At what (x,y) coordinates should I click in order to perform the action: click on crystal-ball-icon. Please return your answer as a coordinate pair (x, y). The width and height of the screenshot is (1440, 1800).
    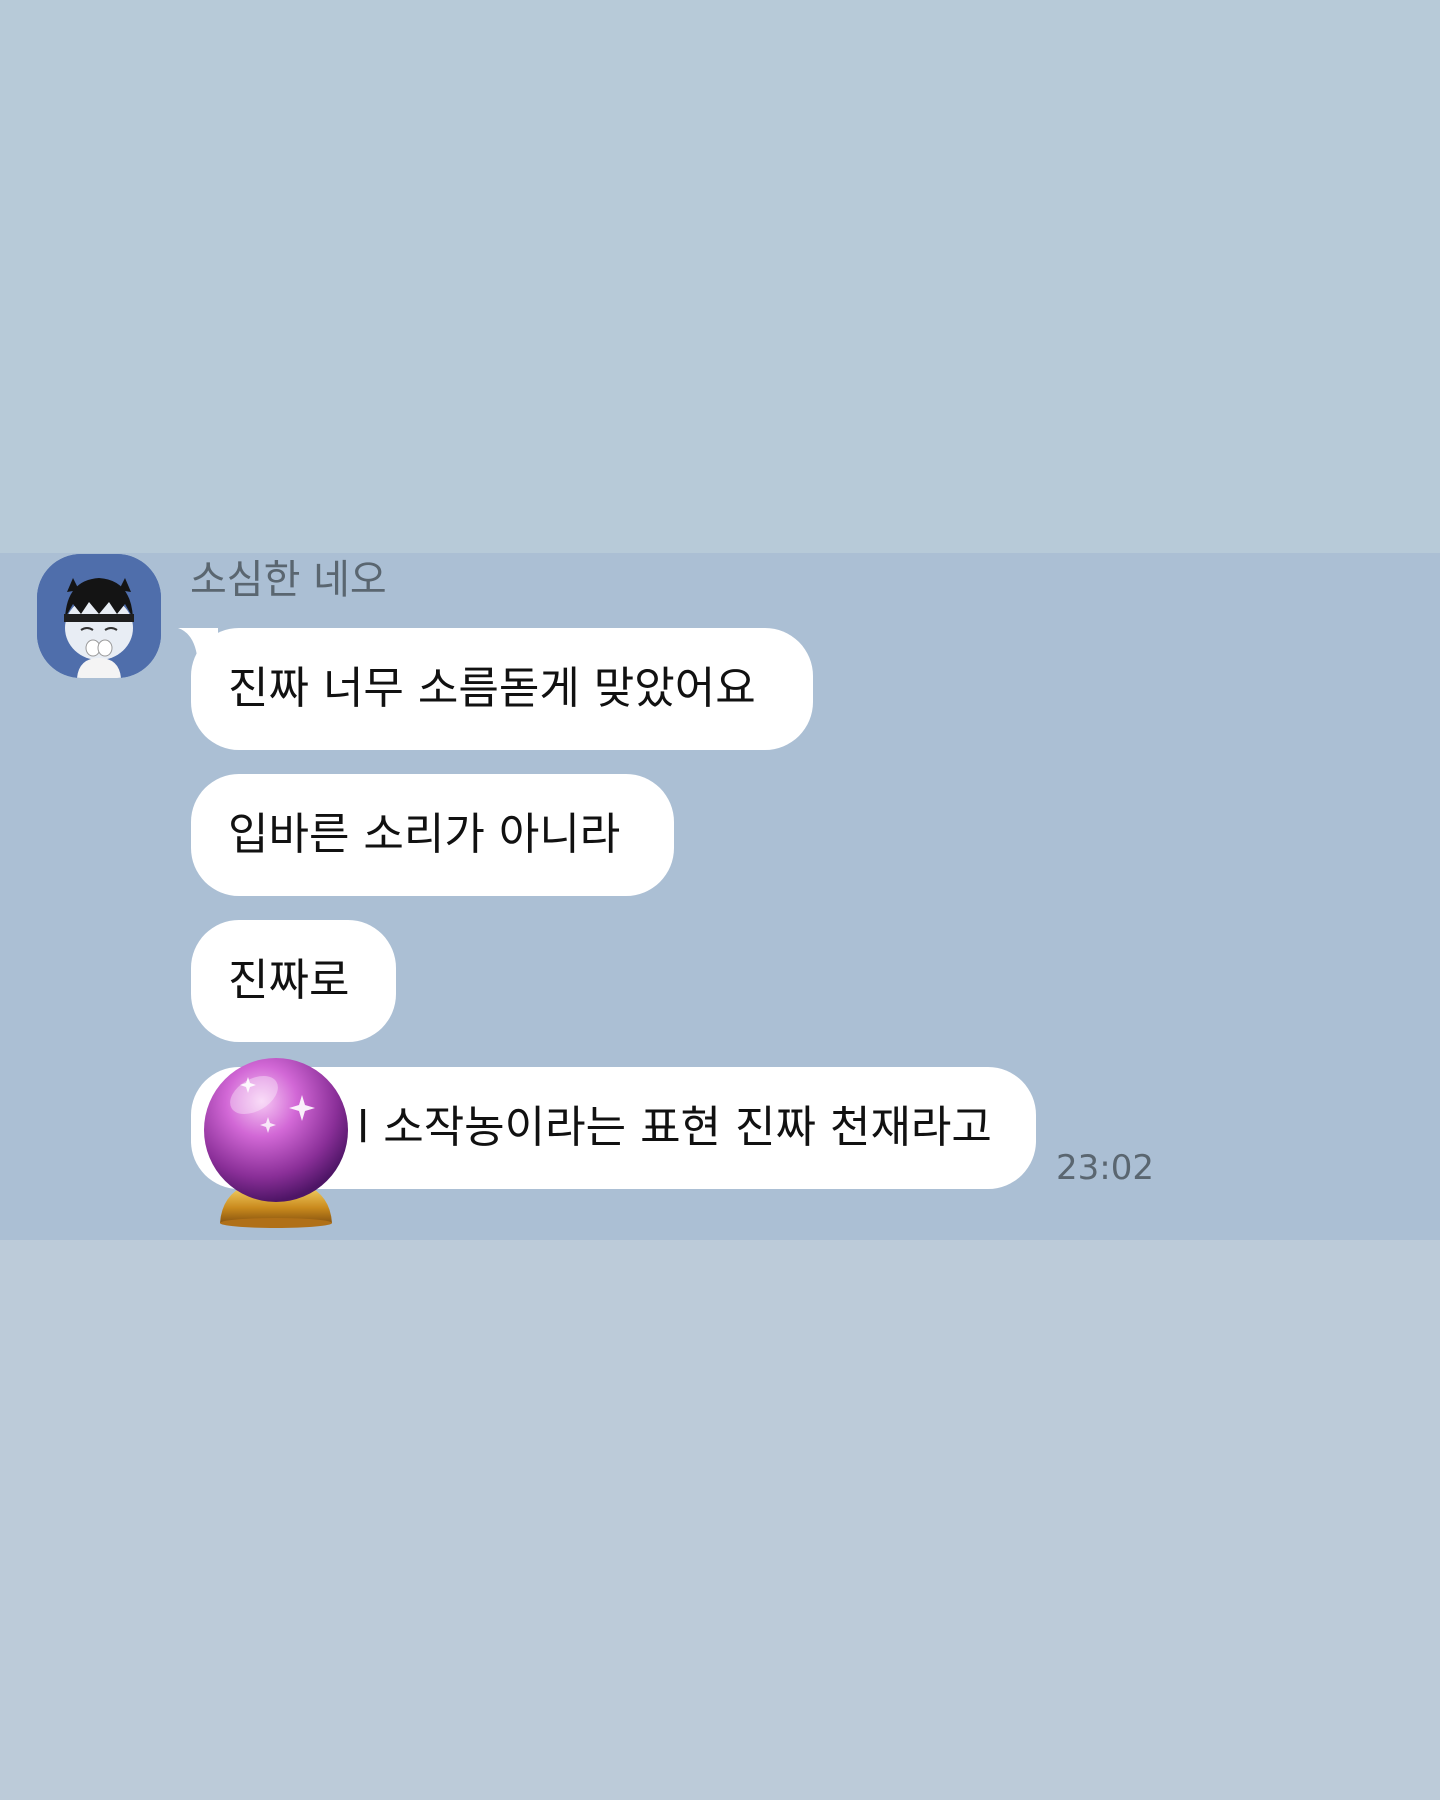
    Looking at the image, I should click on (275, 1142).